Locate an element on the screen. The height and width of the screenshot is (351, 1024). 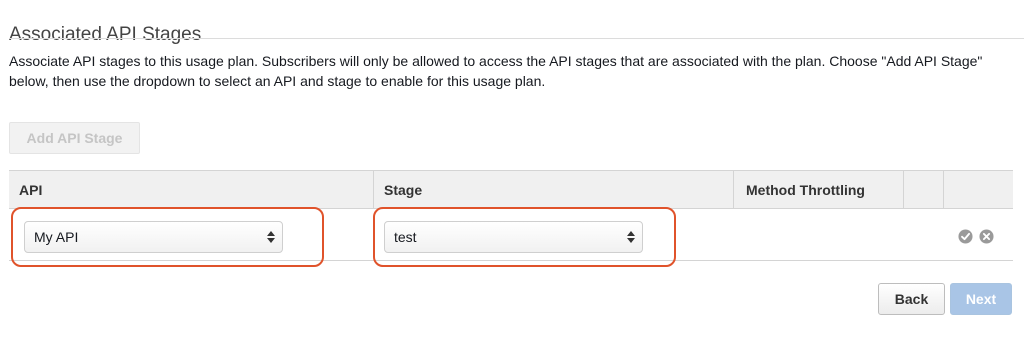
check-circle-icon is located at coordinates (965, 236).